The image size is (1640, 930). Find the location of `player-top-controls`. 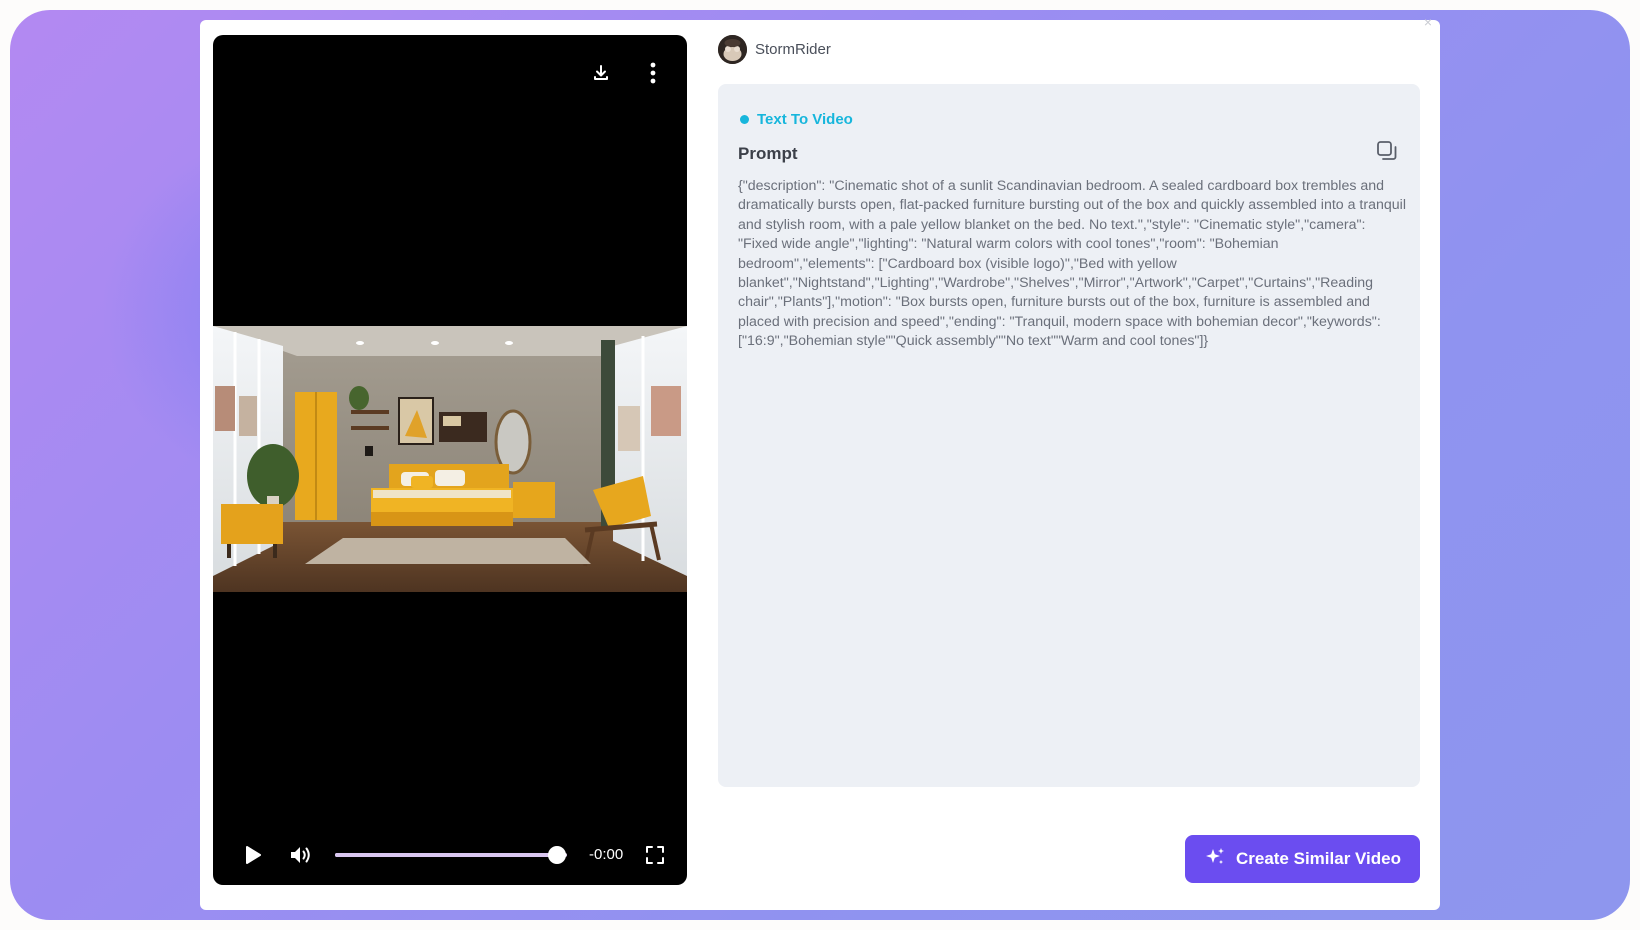

player-top-controls is located at coordinates (627, 73).